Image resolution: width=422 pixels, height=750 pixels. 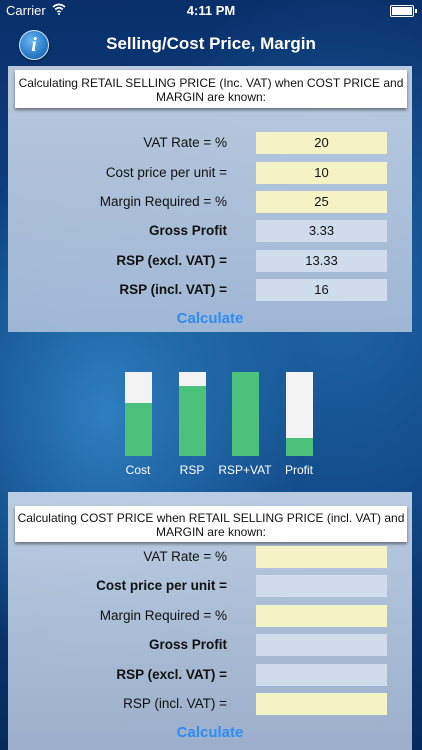 I want to click on rsp-excl-row: RSP (excl. VAT) =, so click(x=210, y=675).